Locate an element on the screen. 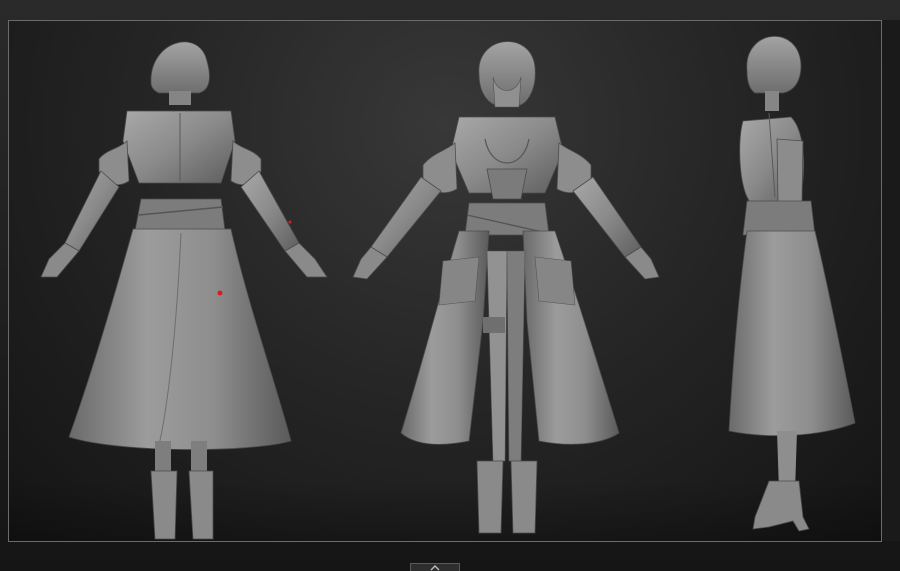 The width and height of the screenshot is (900, 571). model-side-view is located at coordinates (792, 284).